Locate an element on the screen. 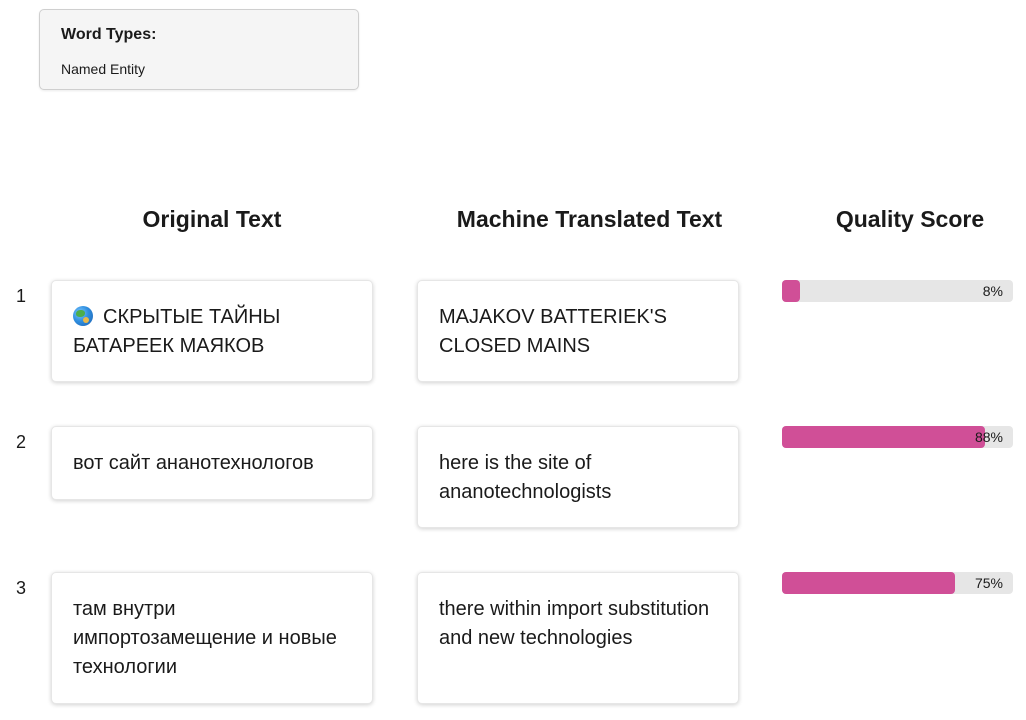 This screenshot has height=720, width=1026. quality-score-bar: 88% is located at coordinates (897, 437).